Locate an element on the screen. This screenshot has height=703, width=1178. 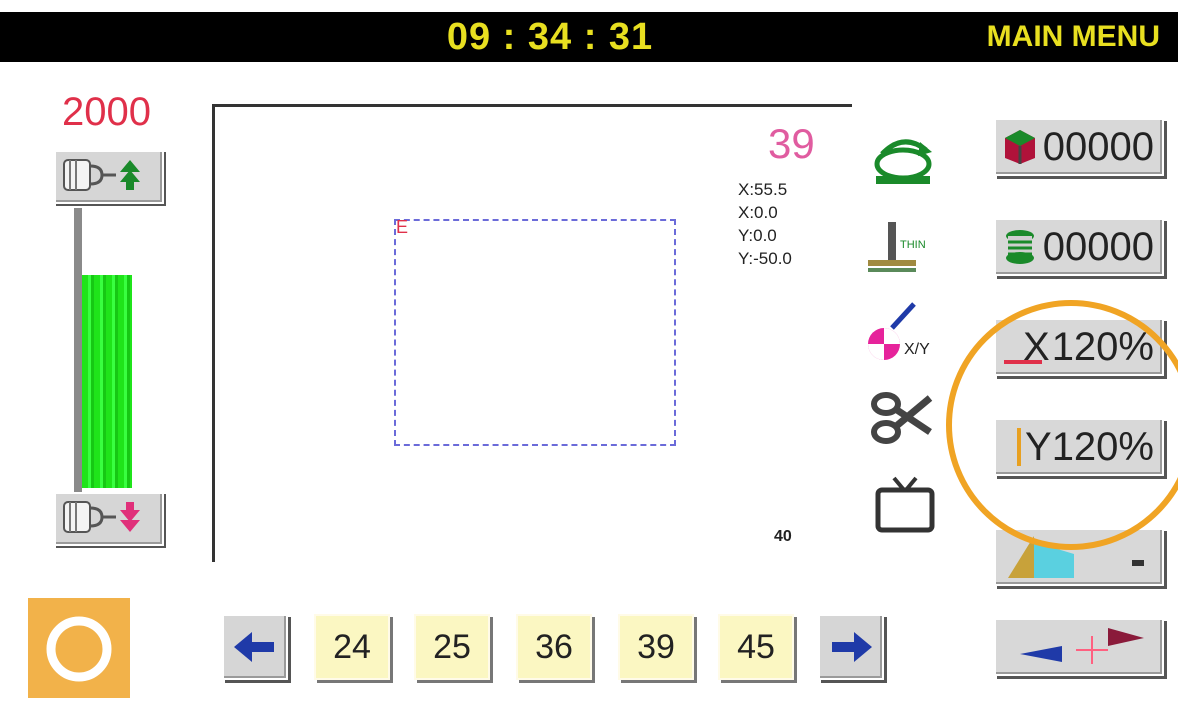
thin-label: THIN is located at coordinates (913, 245).